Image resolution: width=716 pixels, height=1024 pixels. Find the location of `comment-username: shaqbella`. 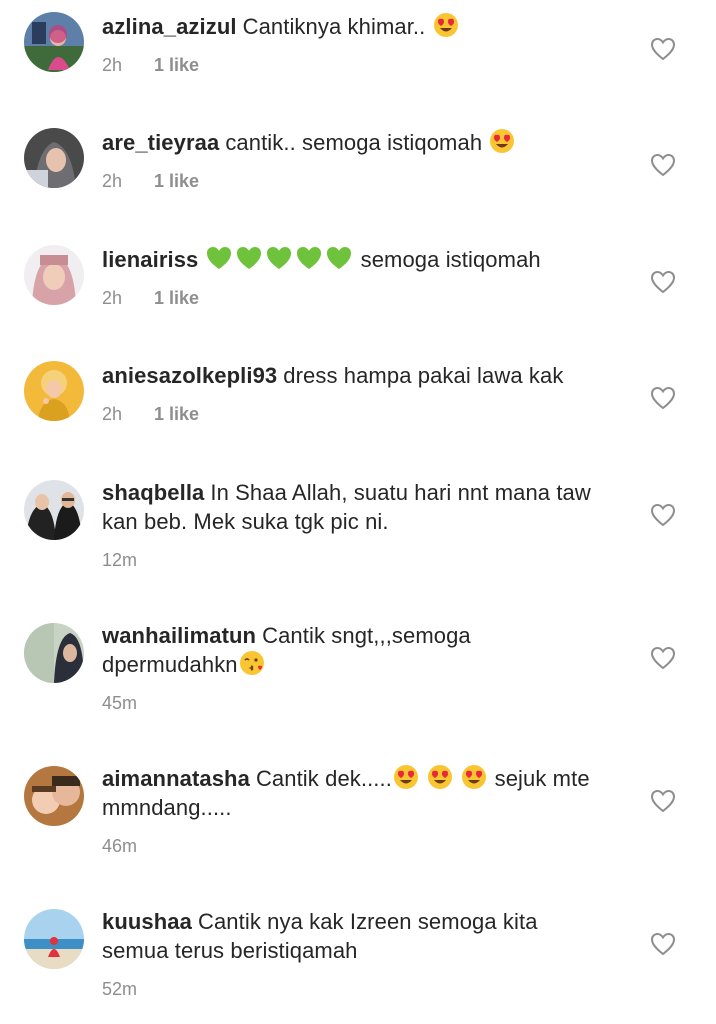

comment-username: shaqbella is located at coordinates (153, 492).